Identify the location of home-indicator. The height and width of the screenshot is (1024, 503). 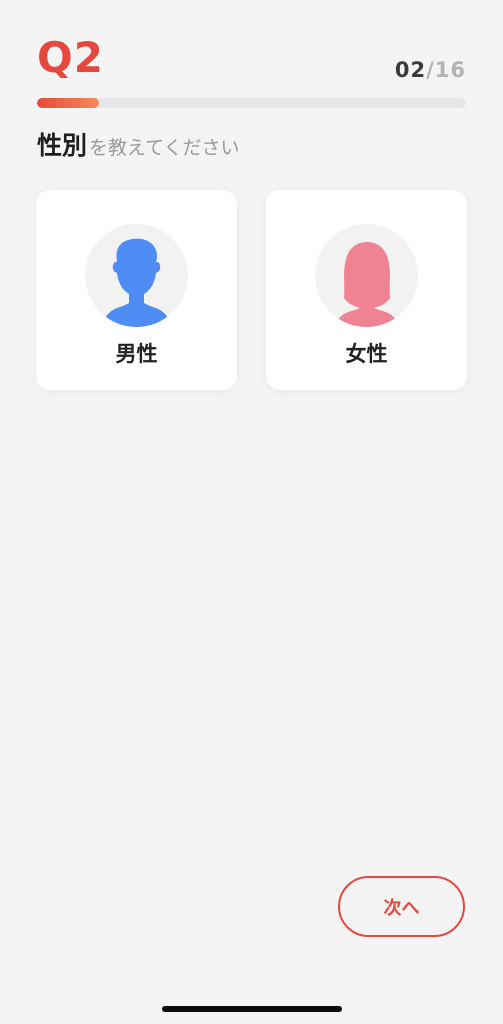
(252, 1009).